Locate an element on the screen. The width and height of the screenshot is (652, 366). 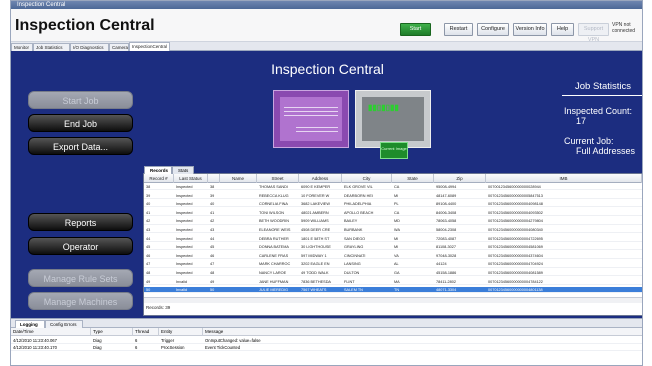
table-cell: 6090 E KEMPER is located at coordinates (316, 187).